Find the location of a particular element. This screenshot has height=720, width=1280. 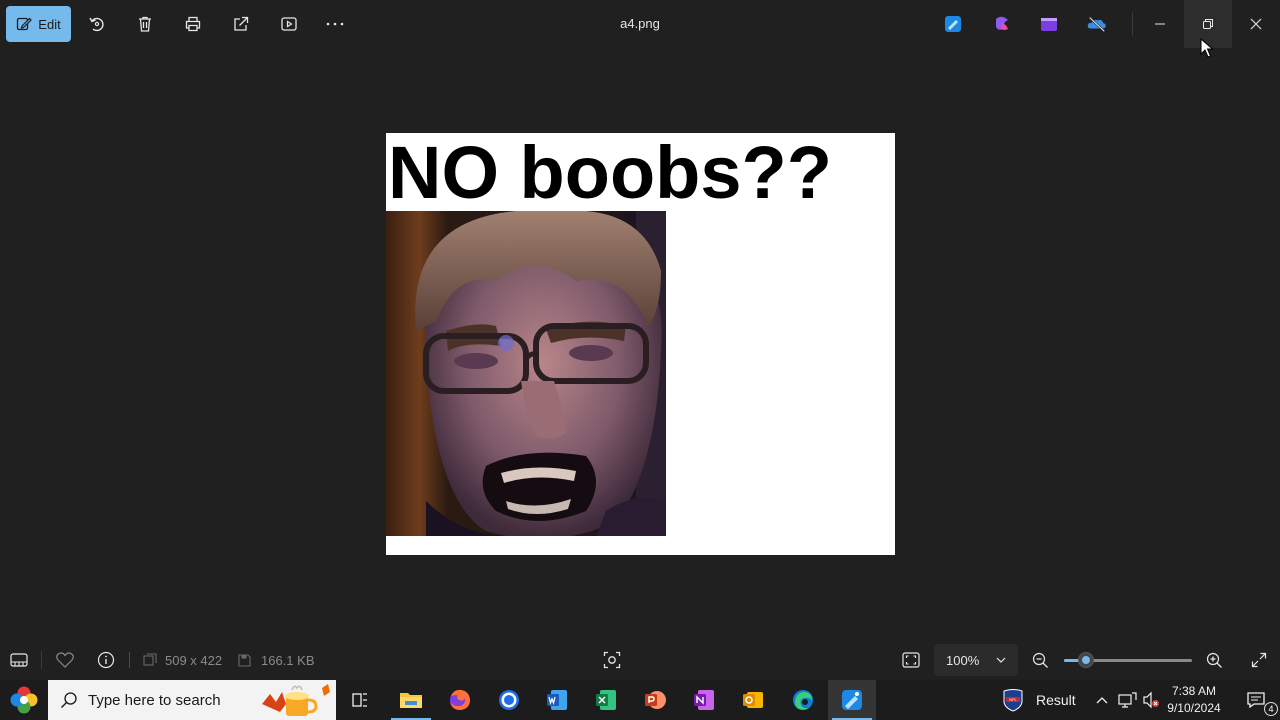

close-button is located at coordinates (1256, 24).